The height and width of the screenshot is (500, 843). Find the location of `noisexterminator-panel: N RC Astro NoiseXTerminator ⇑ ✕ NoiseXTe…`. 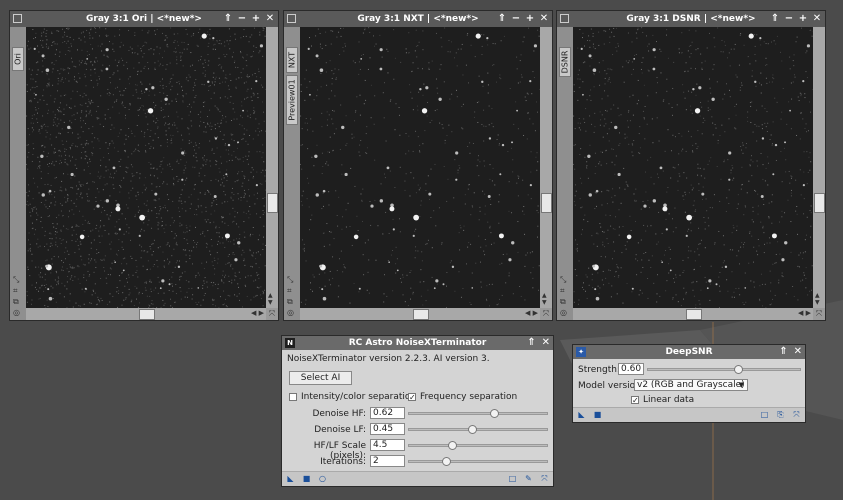

noisexterminator-panel: N RC Astro NoiseXTerminator ⇑ ✕ NoiseXTe… is located at coordinates (417, 411).